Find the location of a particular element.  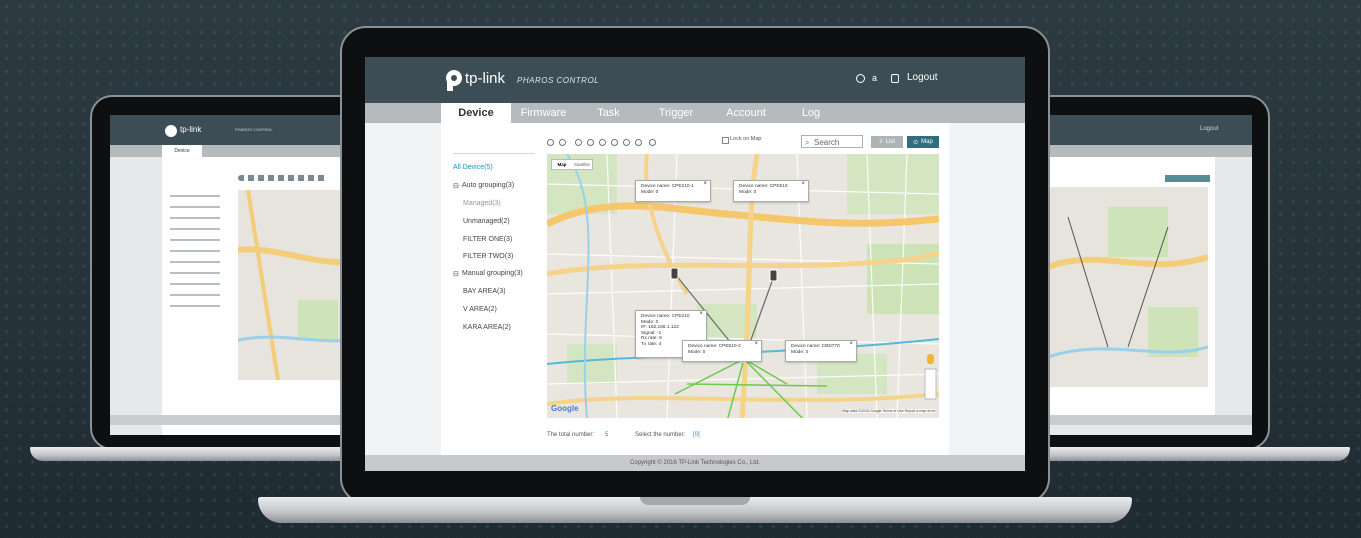

list-view-label: List is located at coordinates (890, 142).